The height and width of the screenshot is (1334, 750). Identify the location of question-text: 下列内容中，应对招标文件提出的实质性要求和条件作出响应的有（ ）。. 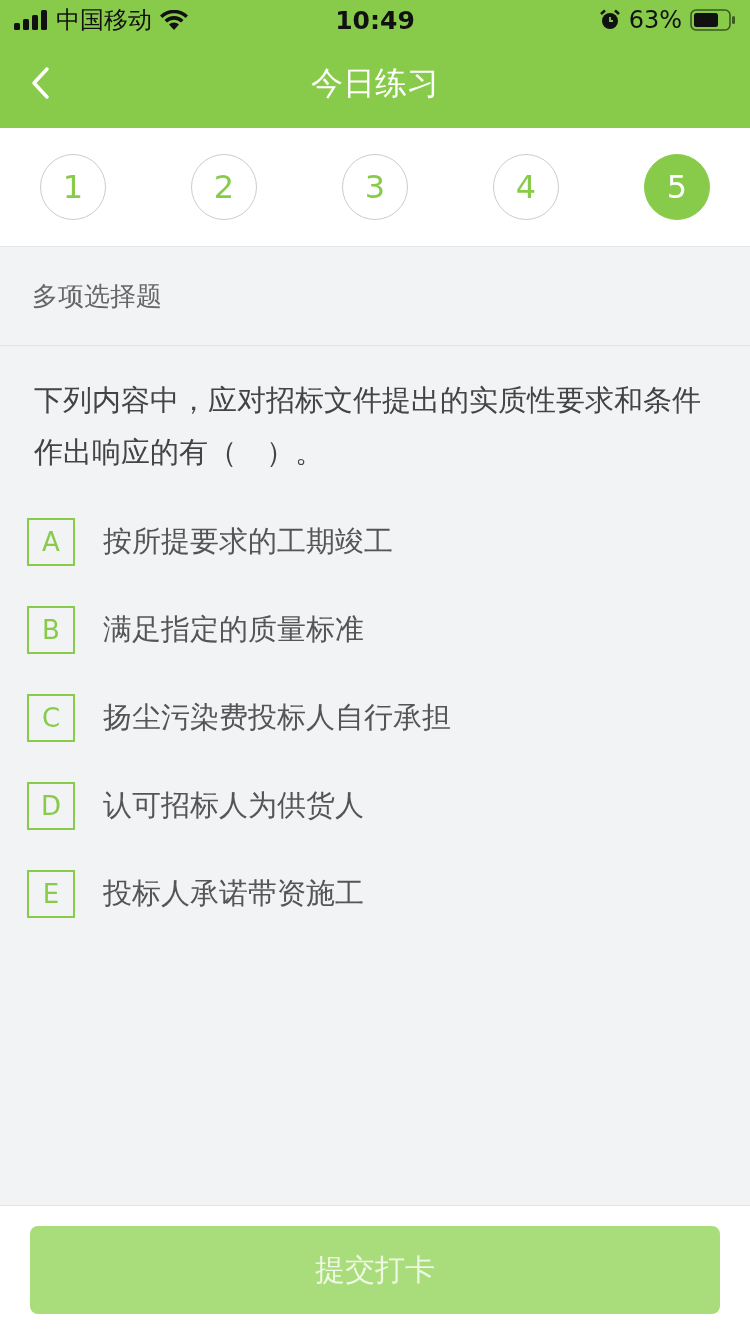
(367, 426).